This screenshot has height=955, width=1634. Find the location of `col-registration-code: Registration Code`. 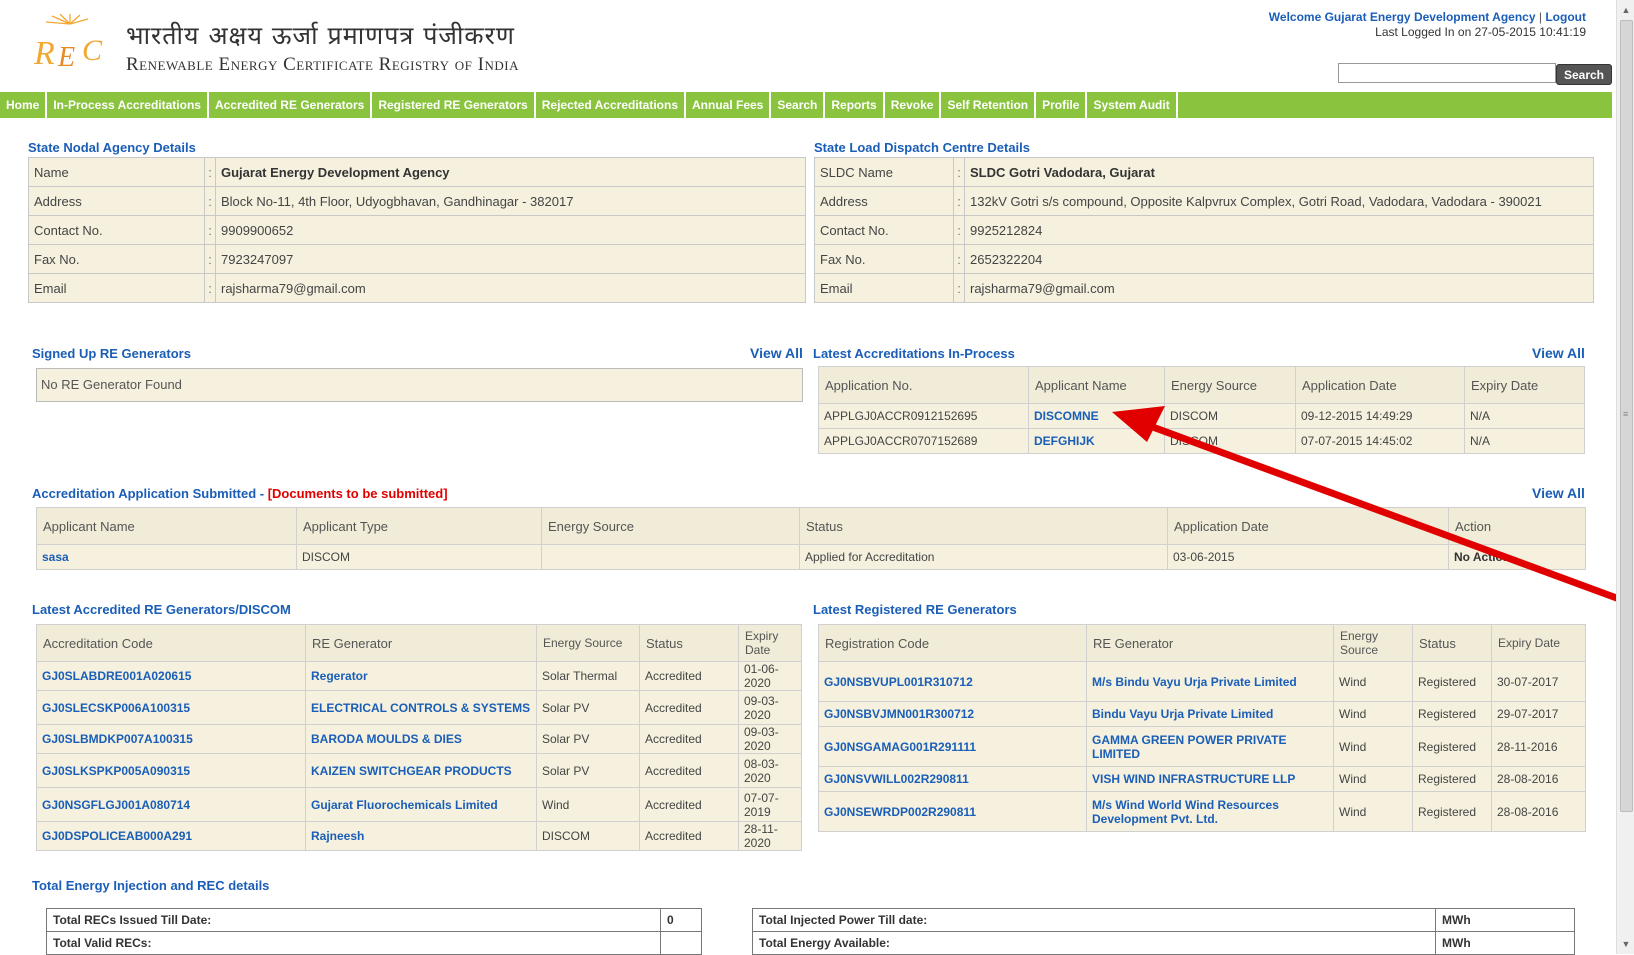

col-registration-code: Registration Code is located at coordinates (952, 643).